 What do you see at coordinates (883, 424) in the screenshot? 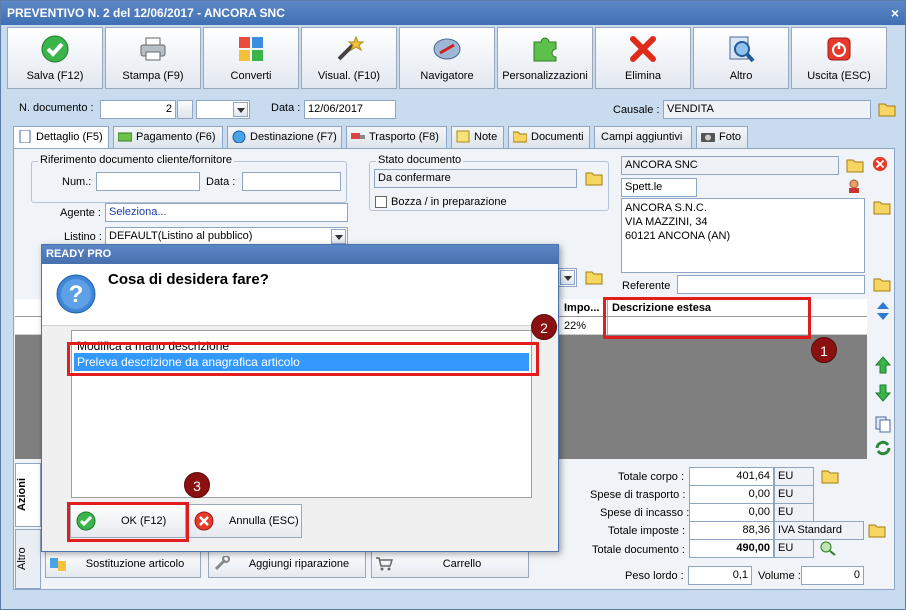
I see `copy-icon` at bounding box center [883, 424].